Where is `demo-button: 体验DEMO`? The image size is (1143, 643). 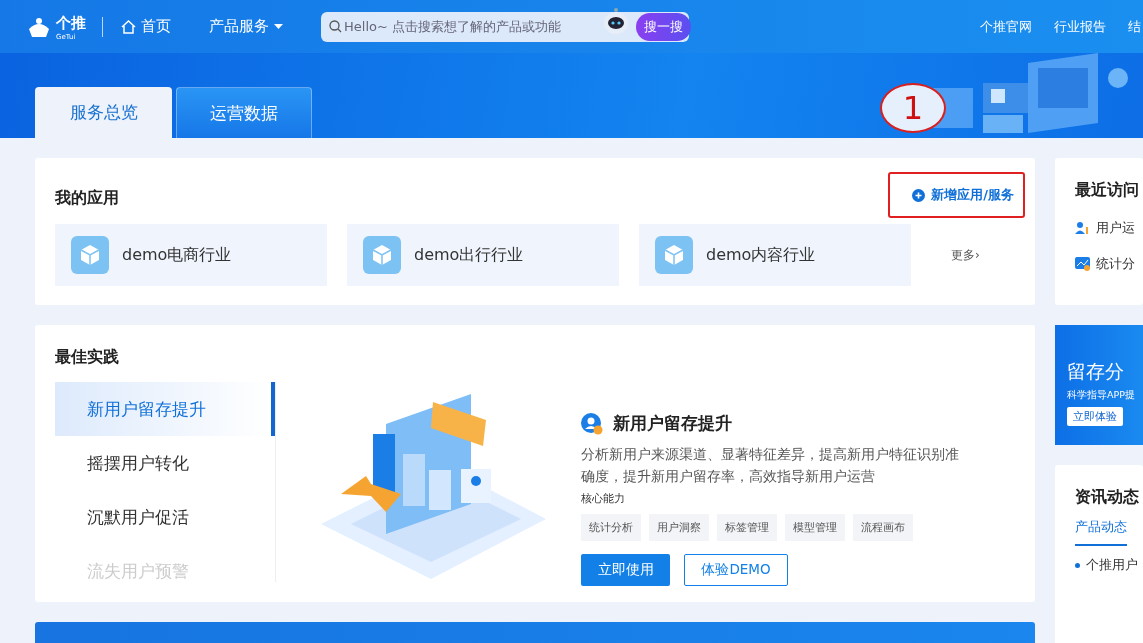
demo-button: 体验DEMO is located at coordinates (736, 570).